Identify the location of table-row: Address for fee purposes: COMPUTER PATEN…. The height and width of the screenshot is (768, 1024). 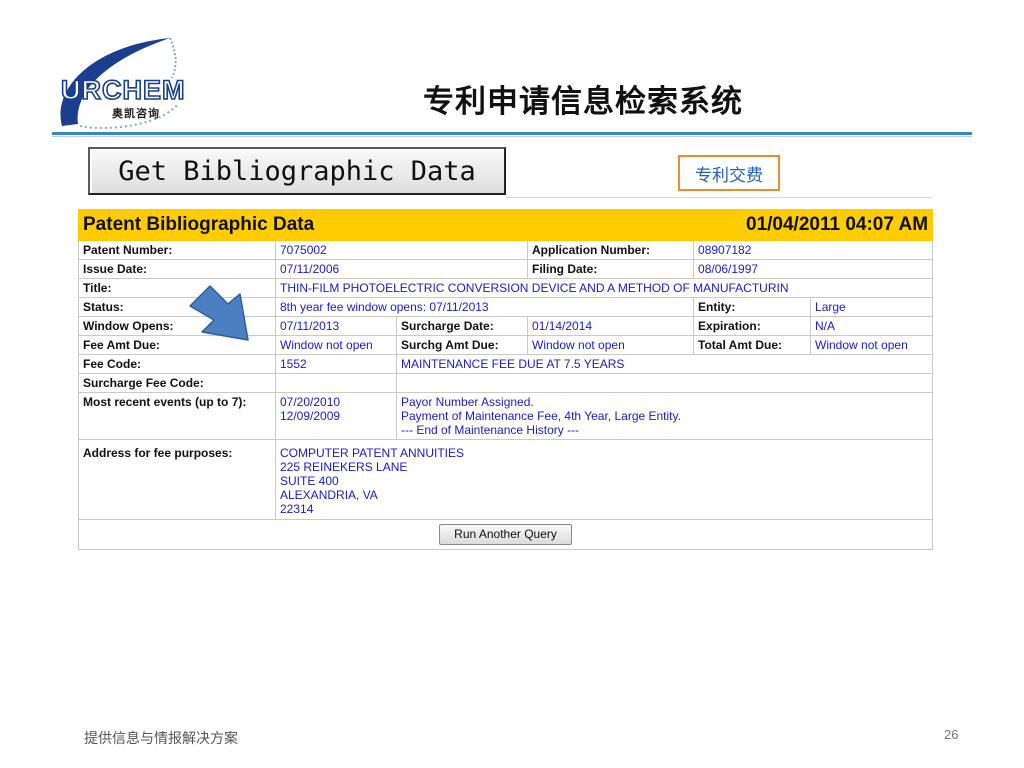
(506, 479).